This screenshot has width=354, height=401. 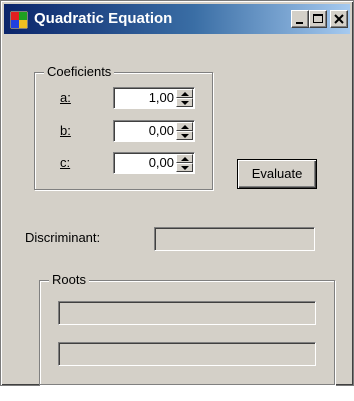 What do you see at coordinates (19, 20) in the screenshot?
I see `app-icon` at bounding box center [19, 20].